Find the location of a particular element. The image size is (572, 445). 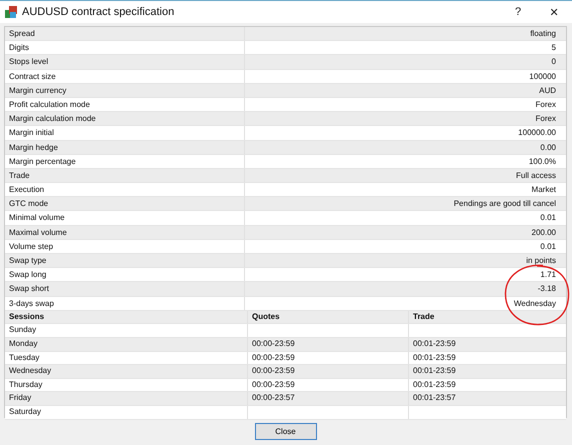

table-cell: Swap short is located at coordinates (125, 289).